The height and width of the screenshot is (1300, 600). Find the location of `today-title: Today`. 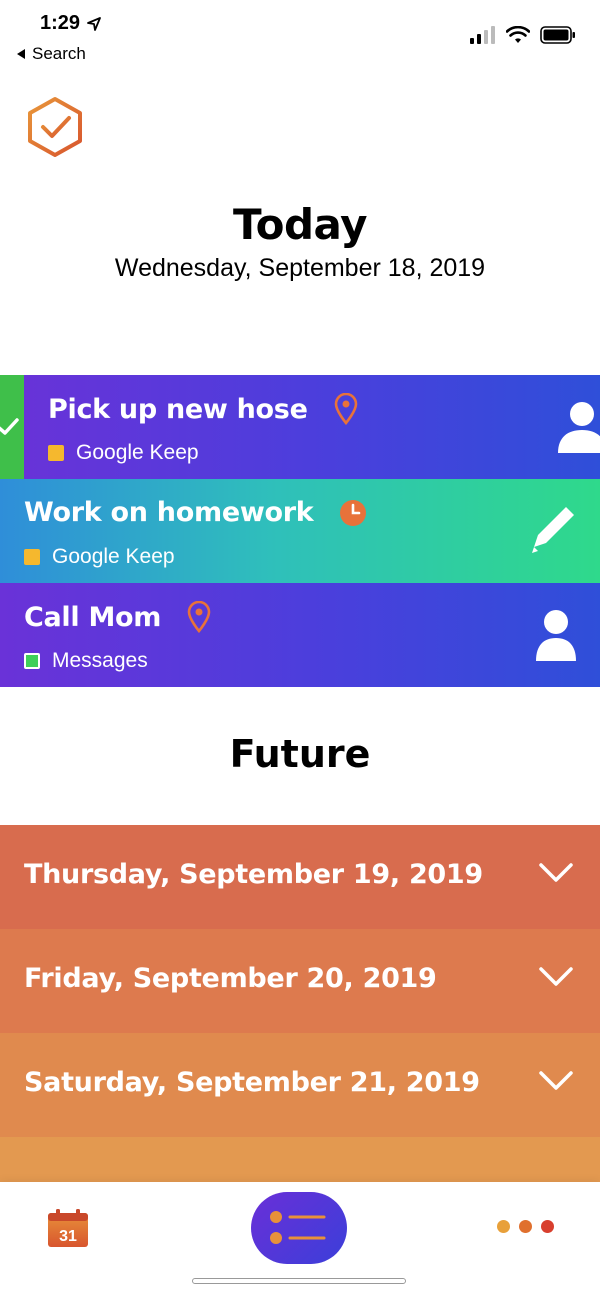

today-title: Today is located at coordinates (300, 224).